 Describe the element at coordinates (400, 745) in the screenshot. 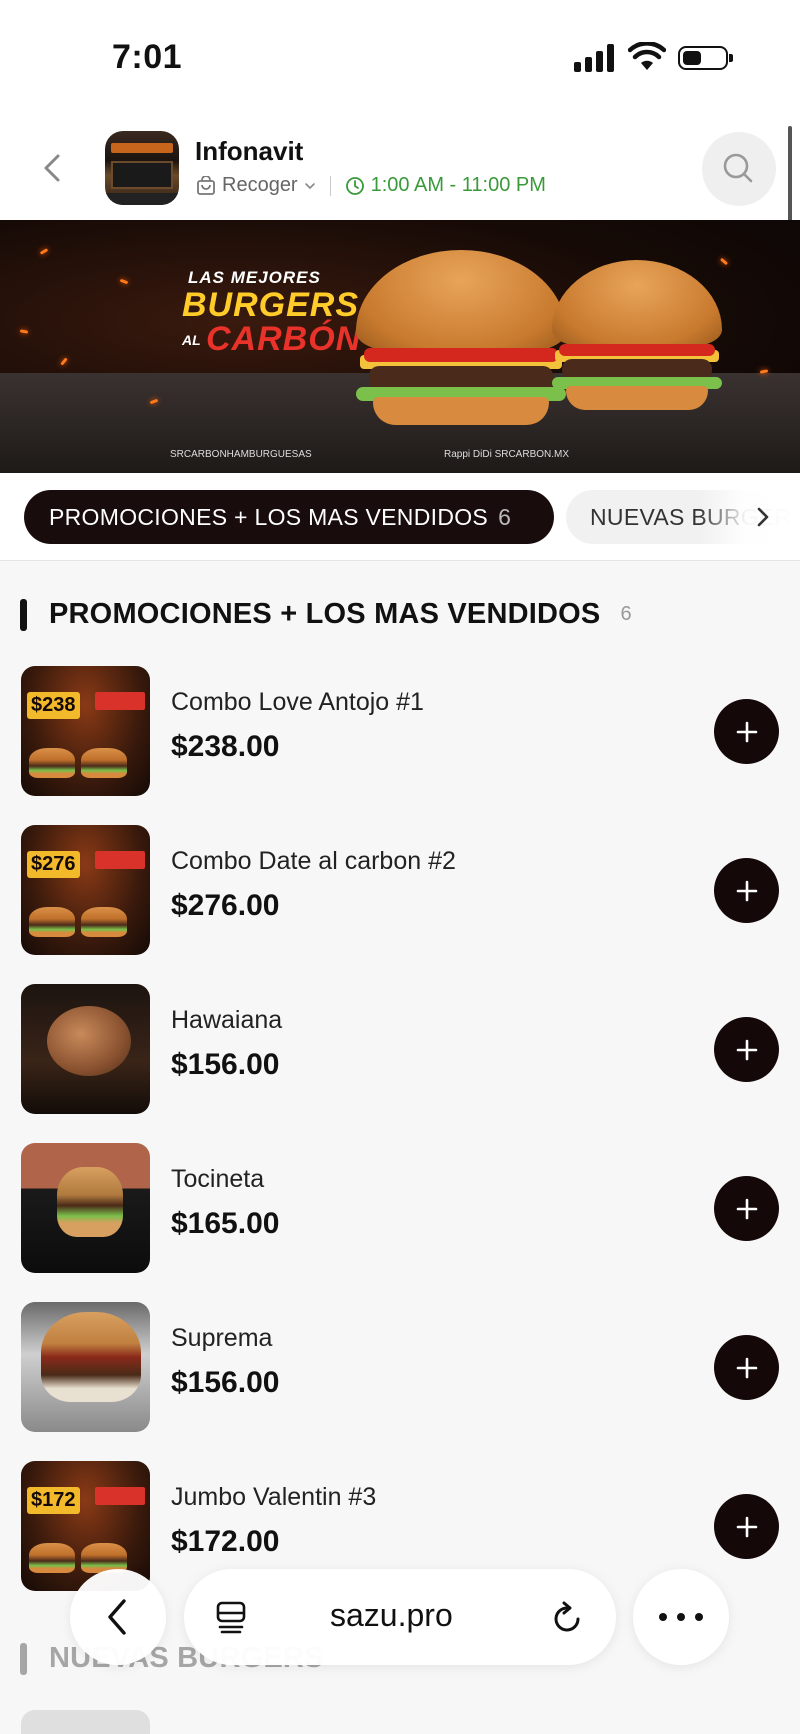

I see `menu-item: $238 Combo Love Antojo #1 $238.00` at that location.